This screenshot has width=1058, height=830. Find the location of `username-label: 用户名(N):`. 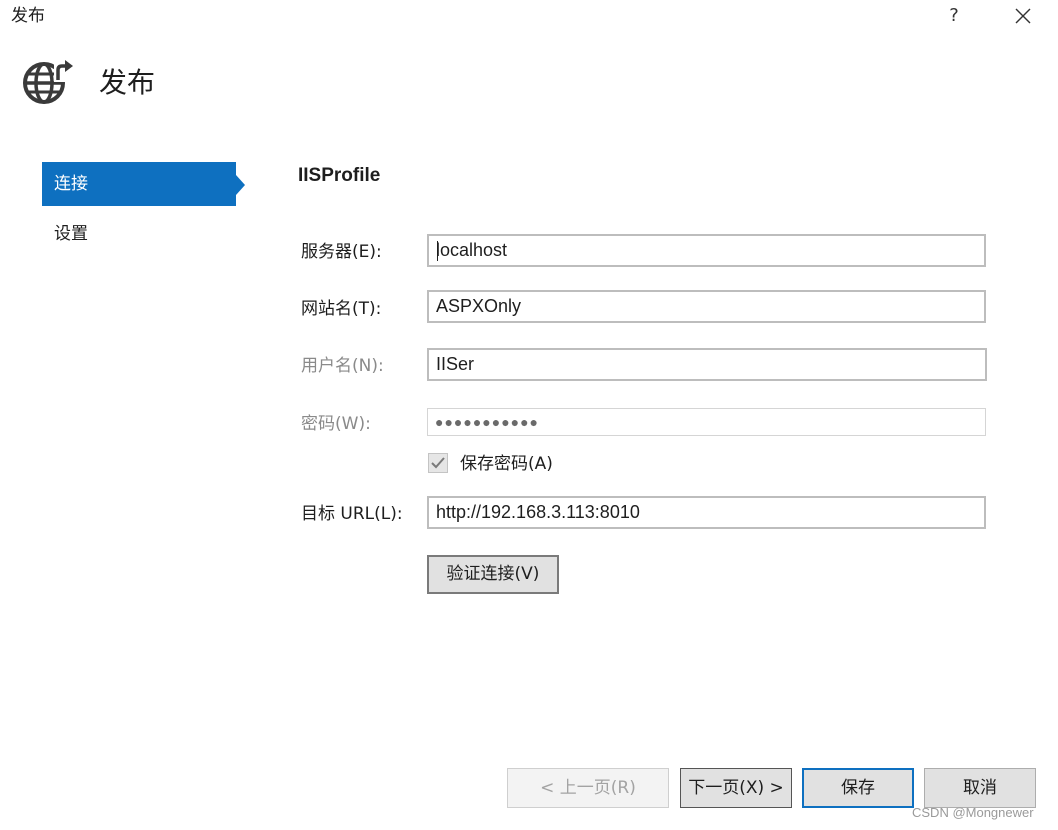

username-label: 用户名(N): is located at coordinates (342, 366).